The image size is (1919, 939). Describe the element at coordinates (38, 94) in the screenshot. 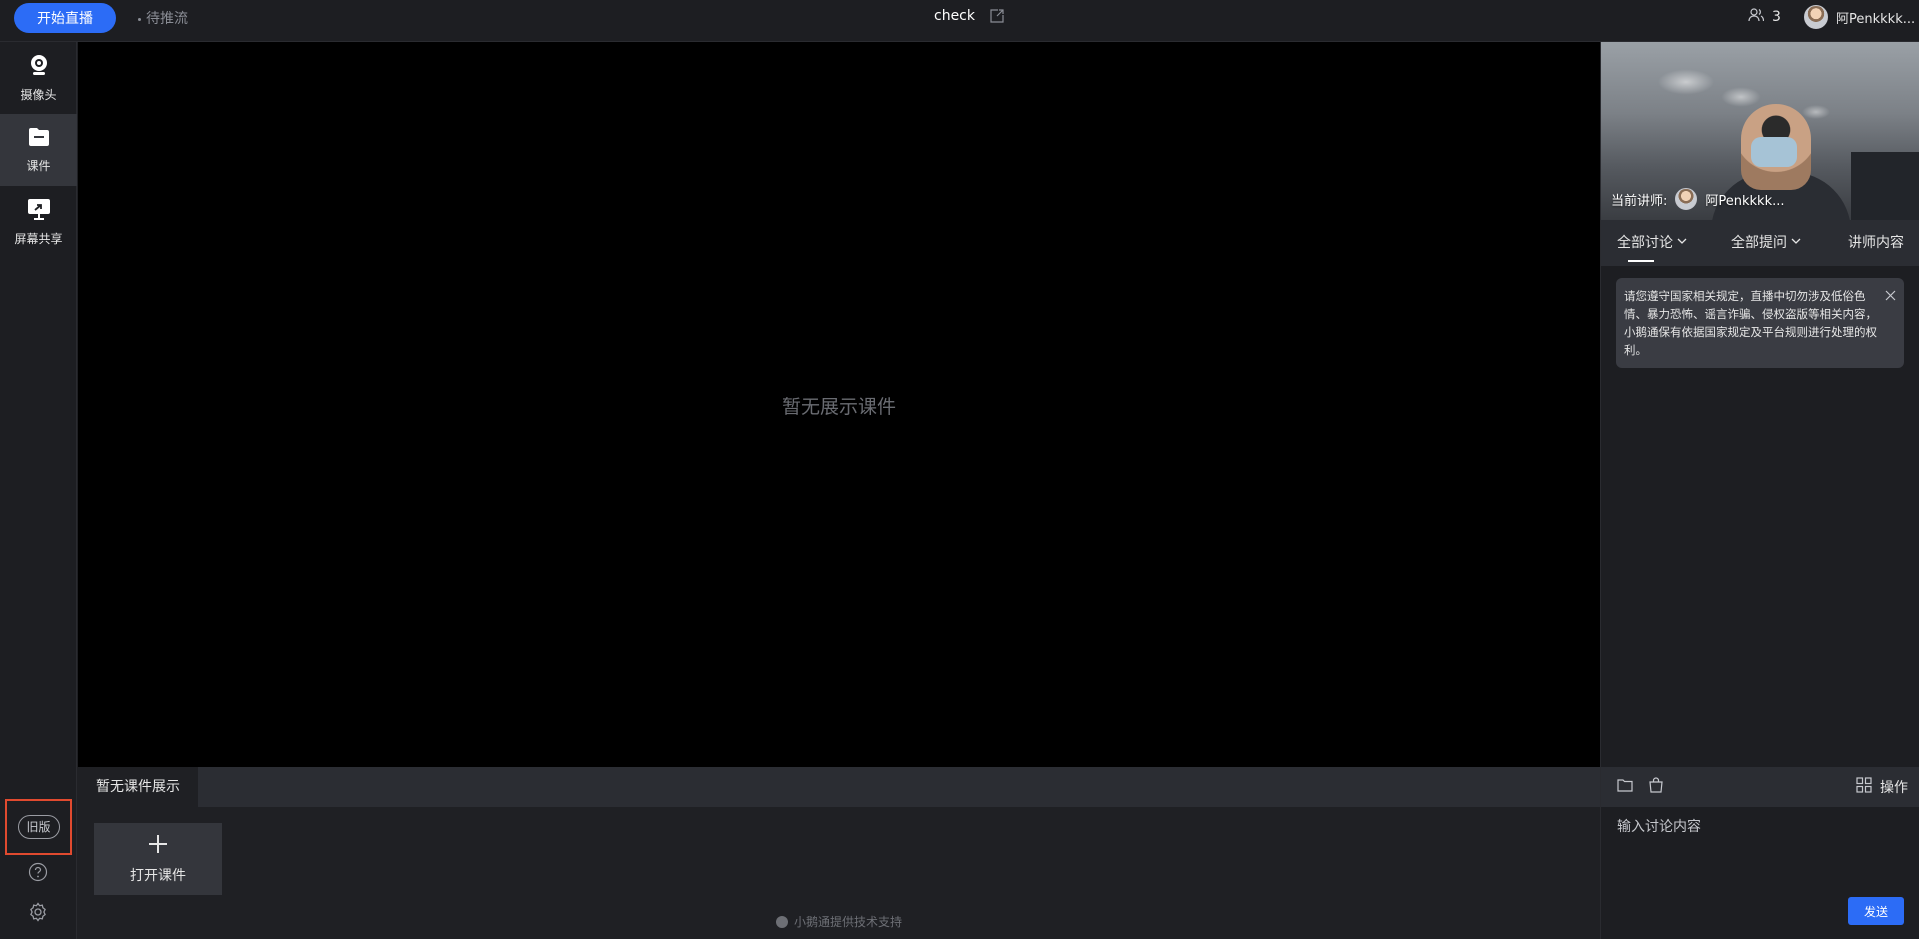

I see `sidebar-item-label: 摄像头` at that location.